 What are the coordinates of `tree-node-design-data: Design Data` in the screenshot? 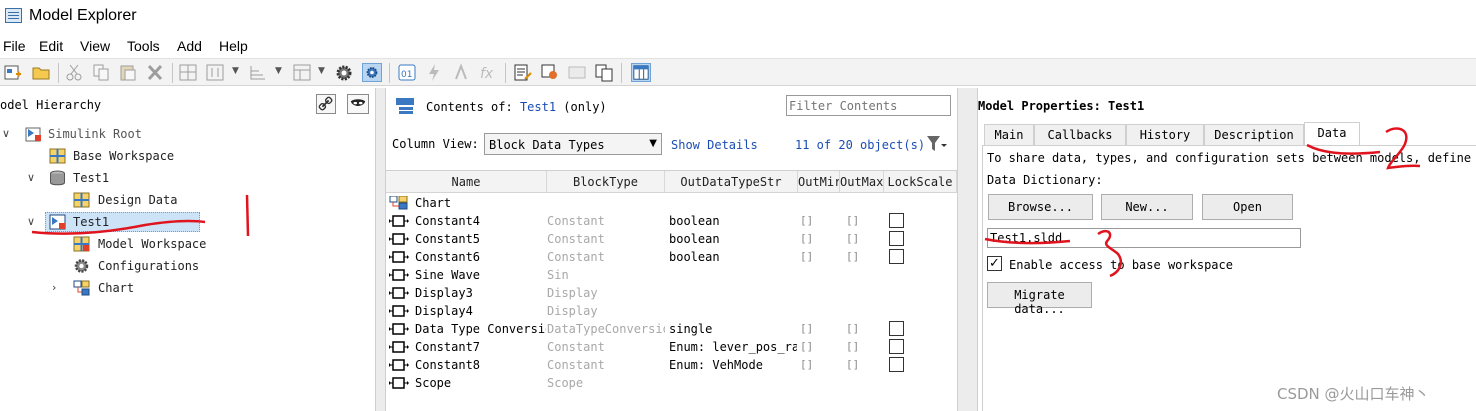 It's located at (185, 200).